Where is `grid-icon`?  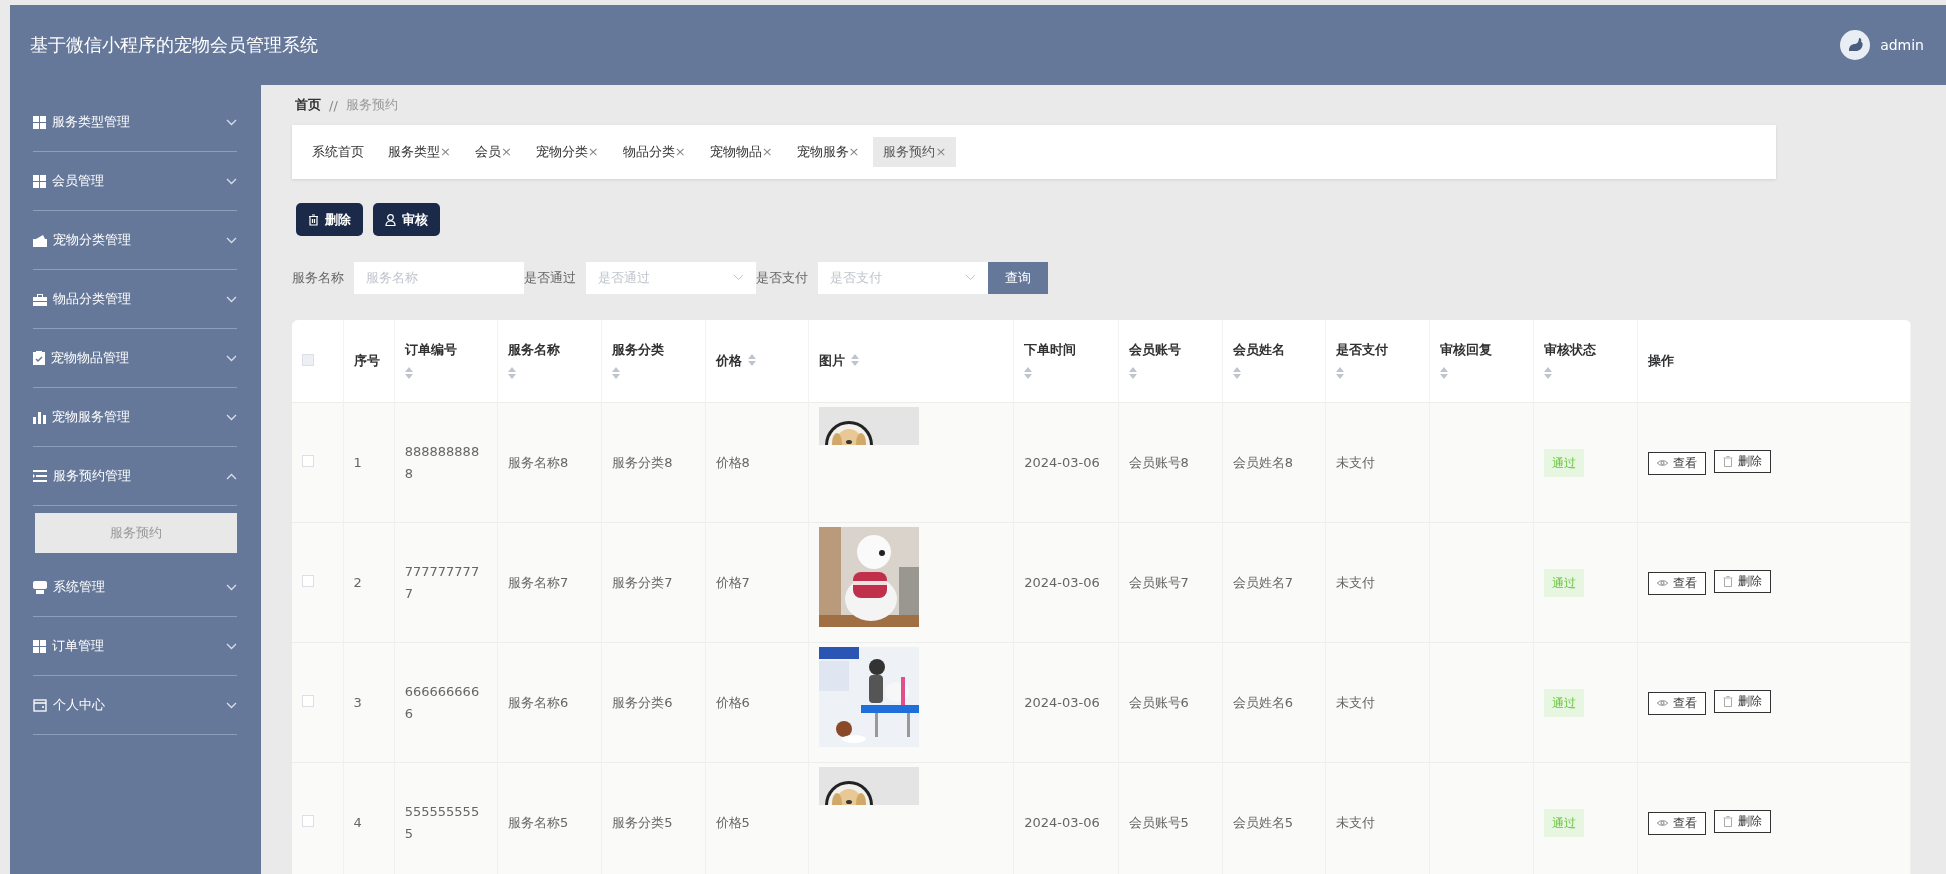 grid-icon is located at coordinates (39, 181).